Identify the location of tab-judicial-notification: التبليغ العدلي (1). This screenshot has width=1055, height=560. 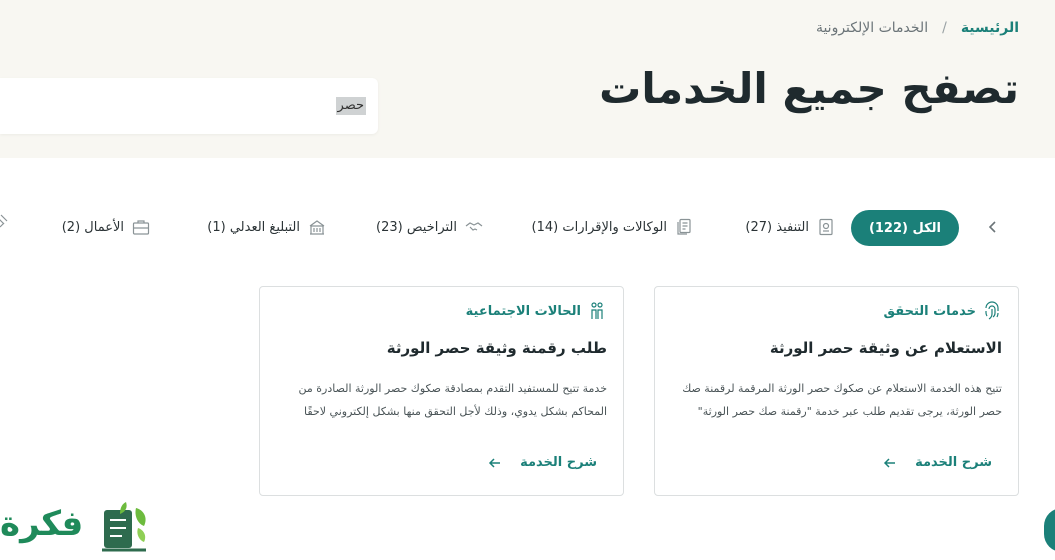
(266, 227).